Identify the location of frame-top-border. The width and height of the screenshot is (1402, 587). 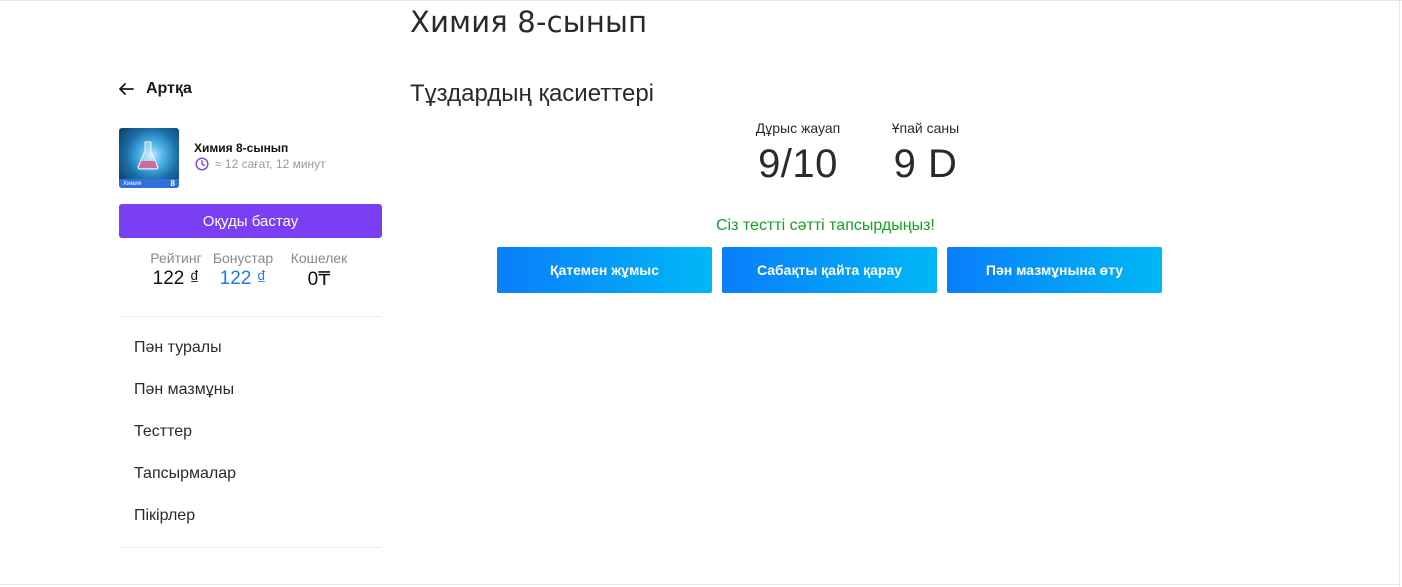
(701, 0).